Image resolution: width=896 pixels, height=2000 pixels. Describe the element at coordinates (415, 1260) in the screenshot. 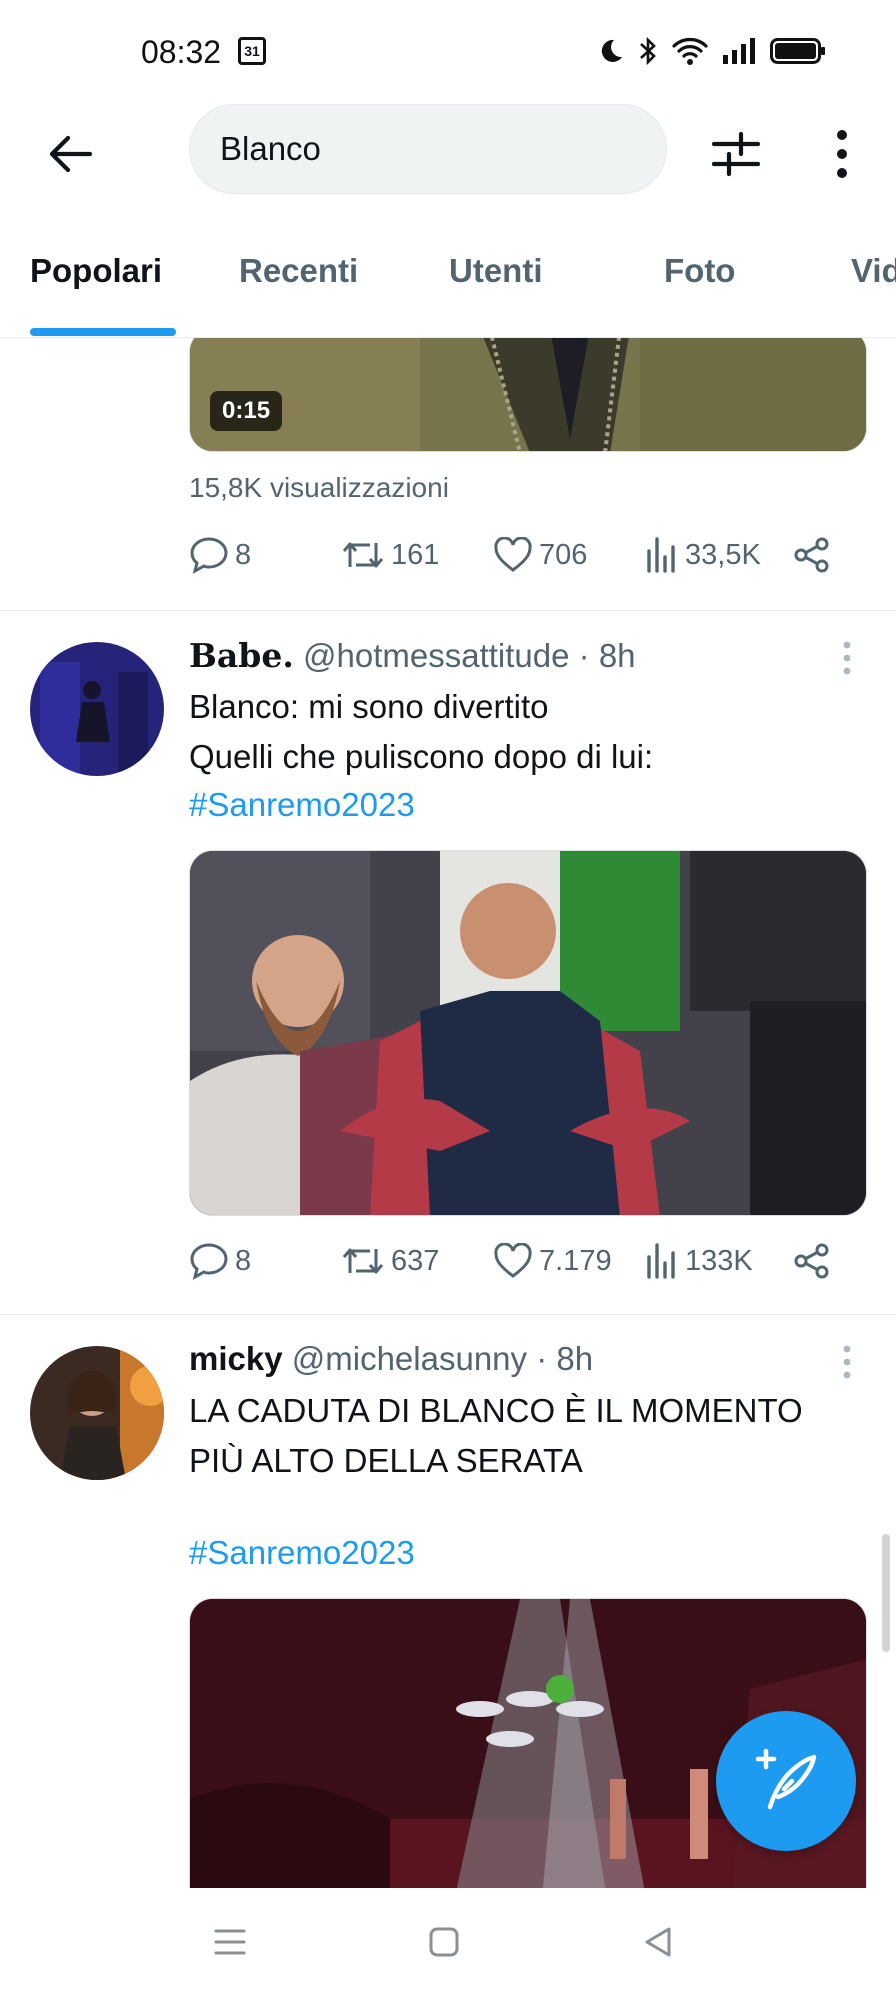

I see `retweet-count: 637` at that location.